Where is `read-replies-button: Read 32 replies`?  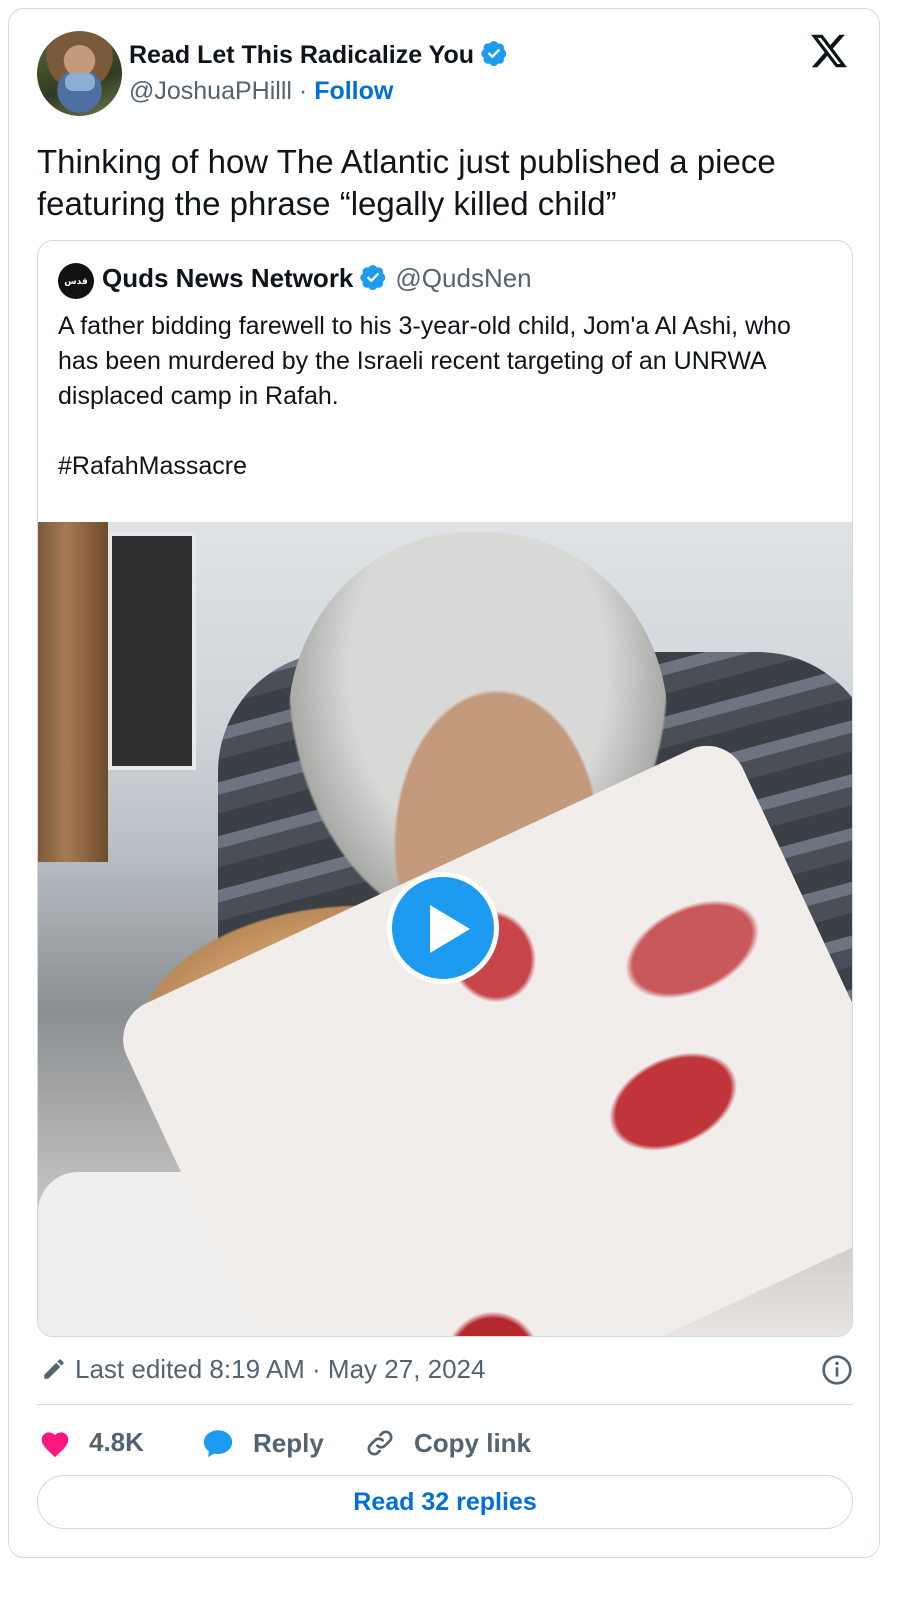 read-replies-button: Read 32 replies is located at coordinates (445, 1502).